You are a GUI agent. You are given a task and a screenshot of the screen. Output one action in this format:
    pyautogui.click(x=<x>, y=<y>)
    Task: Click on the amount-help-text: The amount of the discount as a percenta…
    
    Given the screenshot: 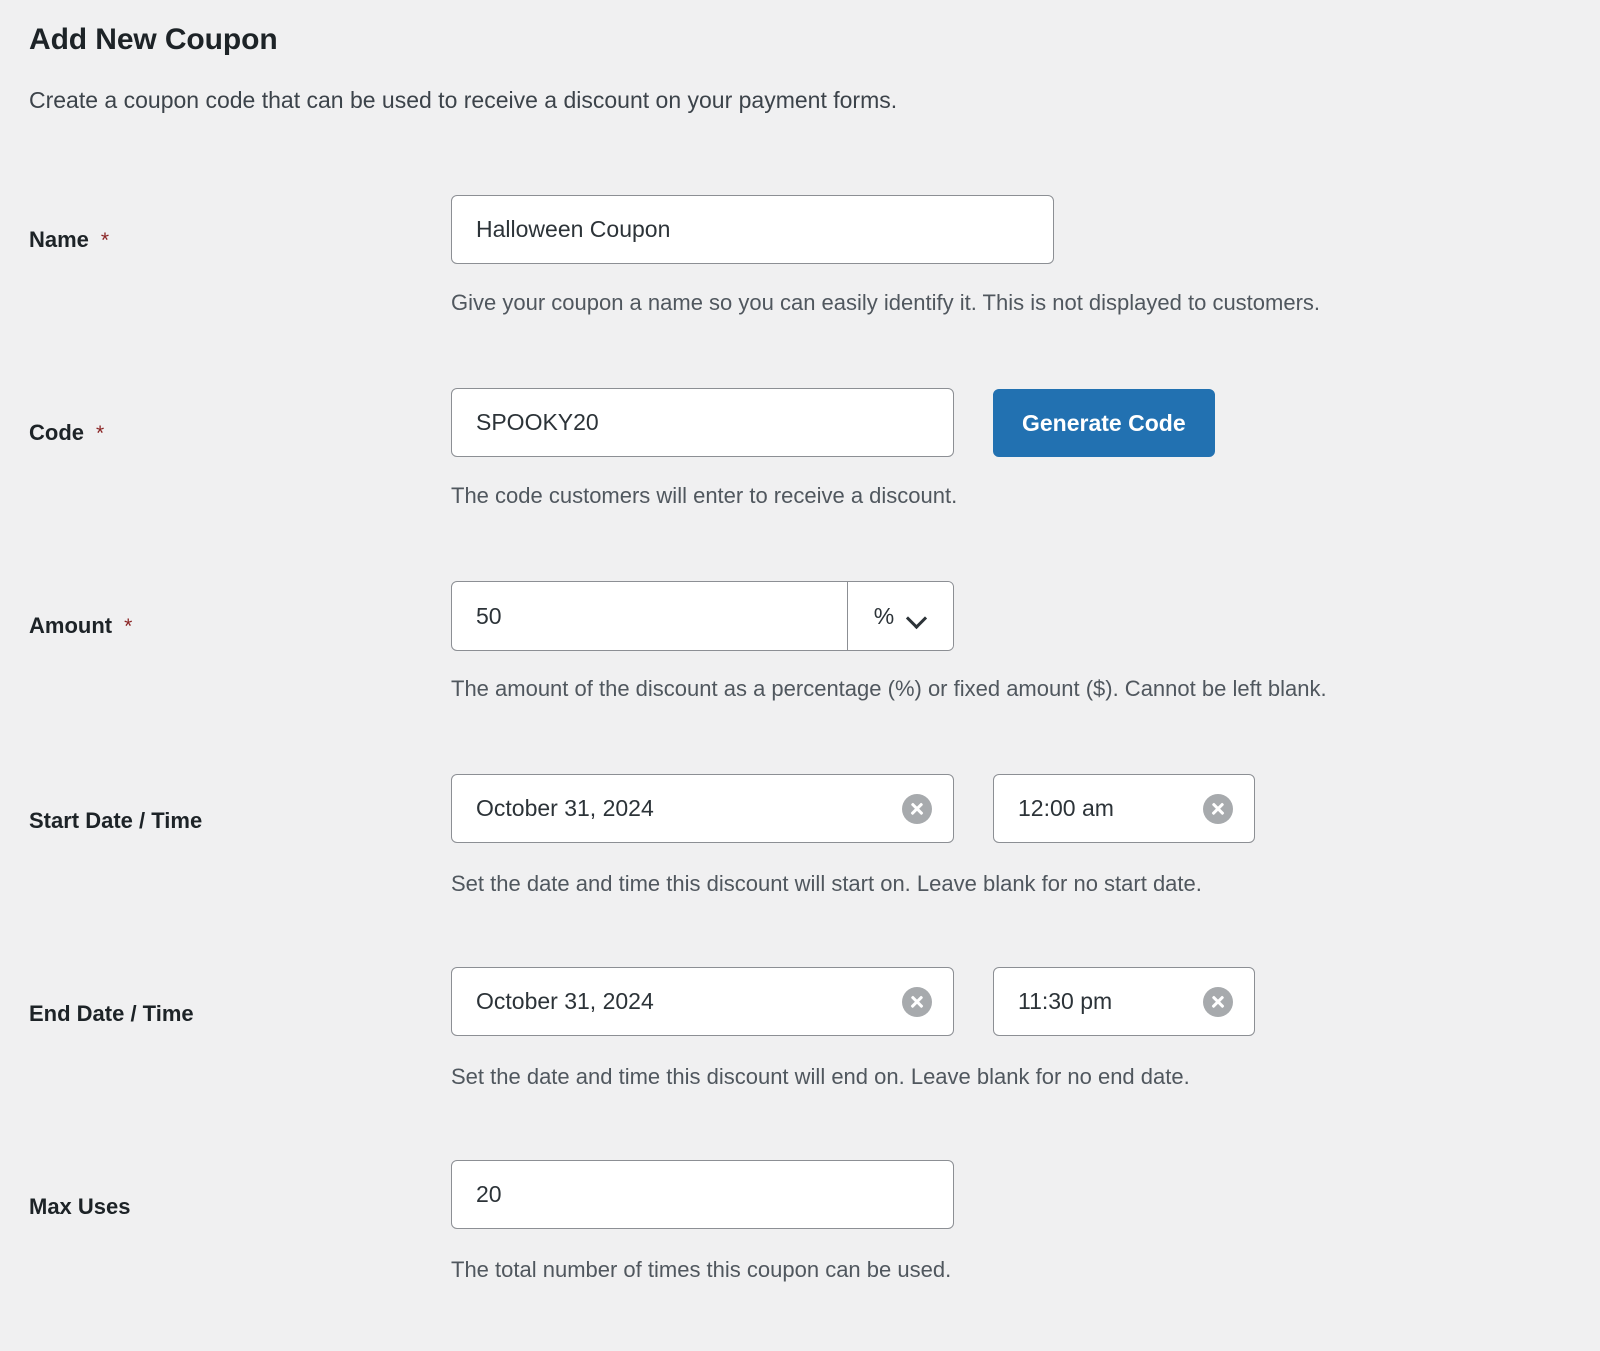 What is the action you would take?
    pyautogui.click(x=889, y=688)
    